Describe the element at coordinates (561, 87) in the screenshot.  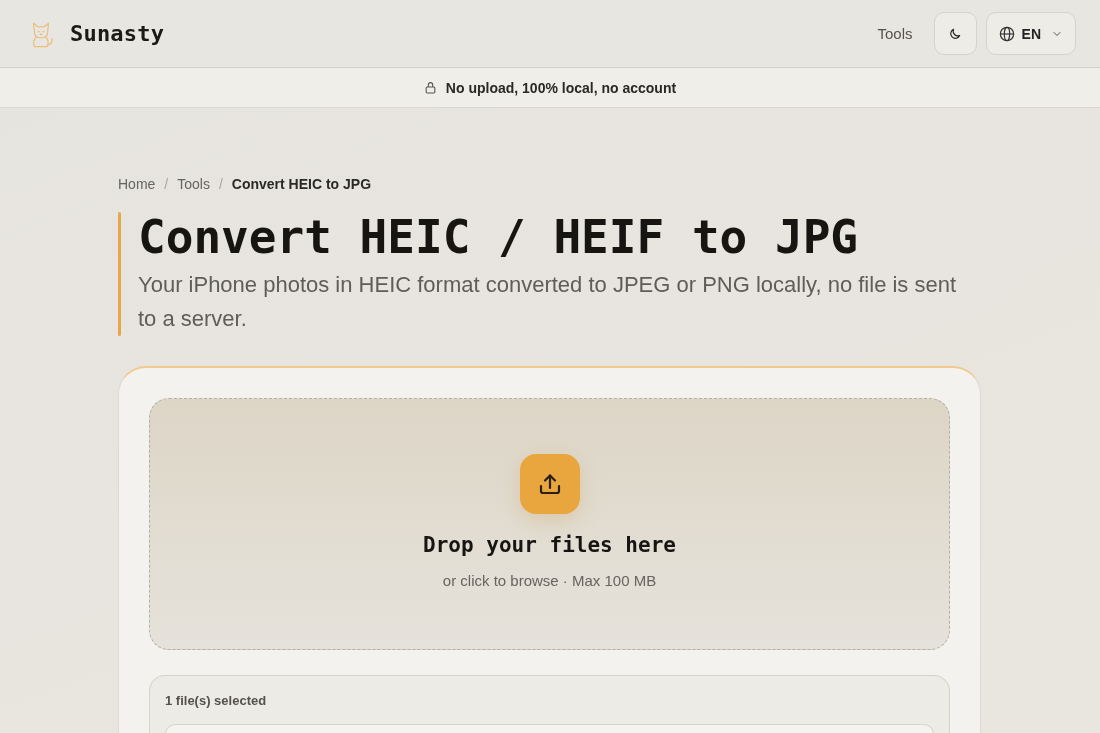
I see `banner-text: No upload, 100% local, no account` at that location.